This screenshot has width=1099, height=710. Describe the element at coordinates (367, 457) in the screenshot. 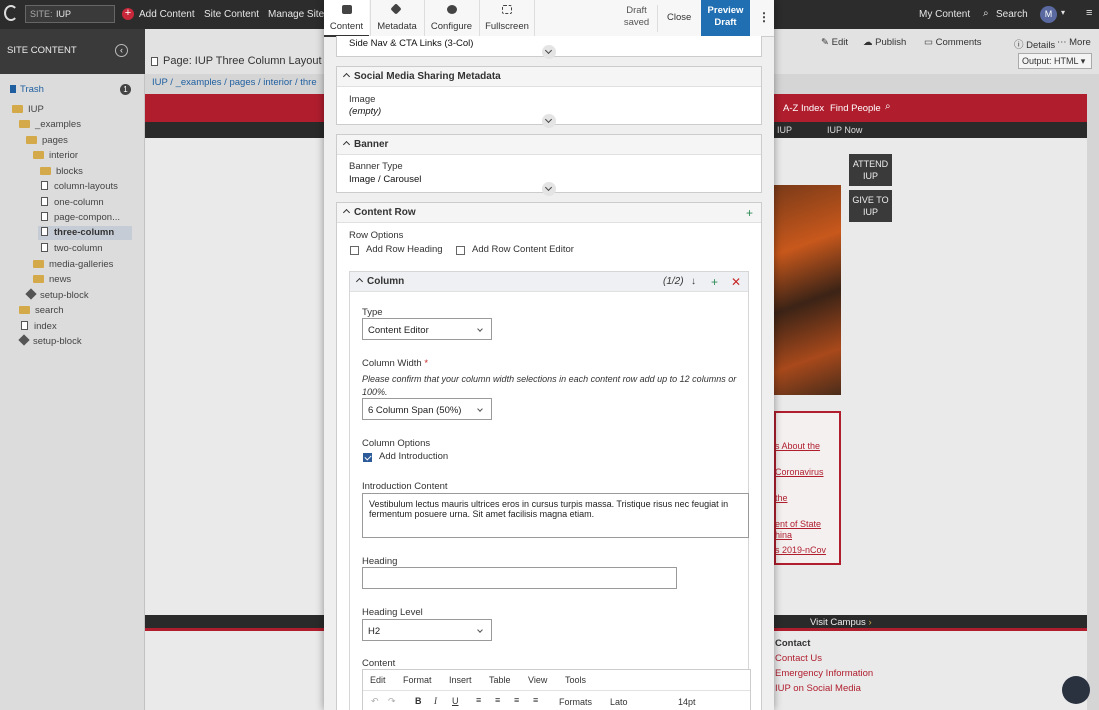

I see `add-introduction-checkbox` at that location.